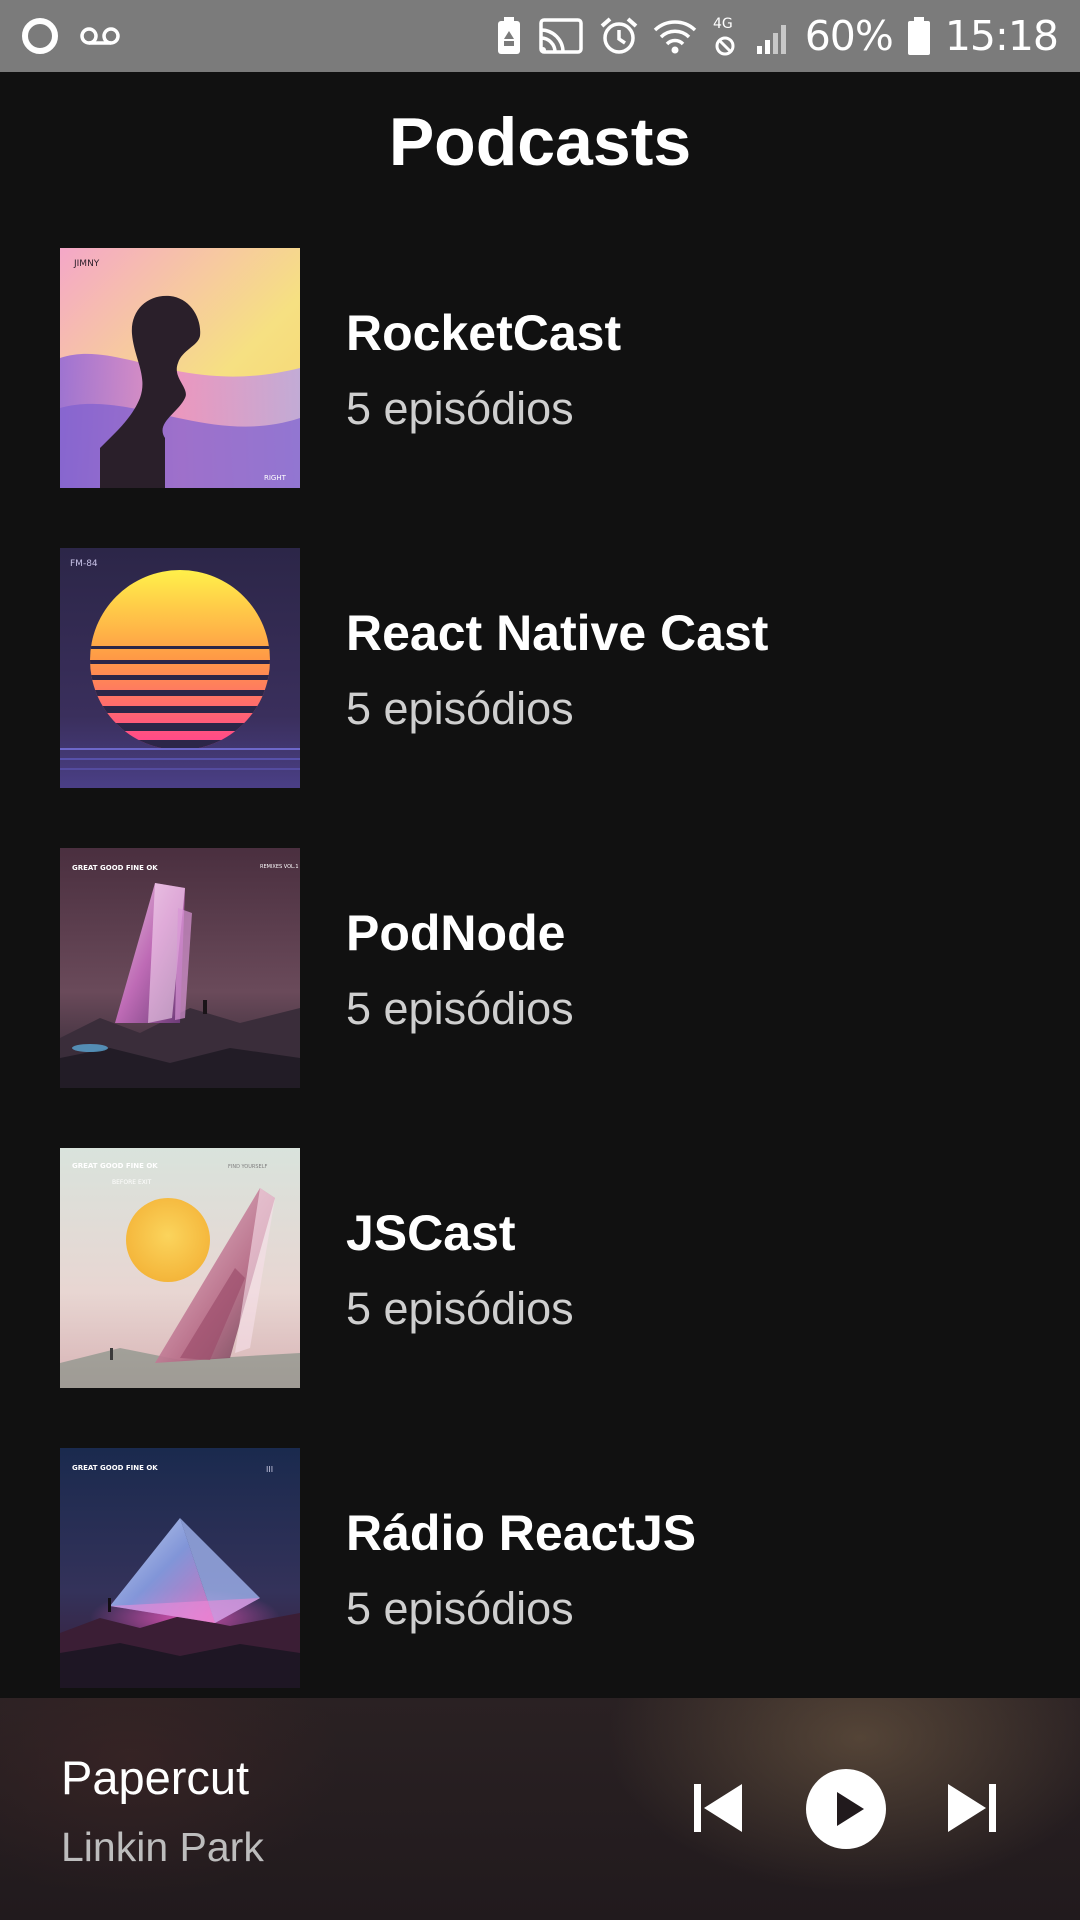  Describe the element at coordinates (162, 1847) in the screenshot. I see `player-artist: Linkin Park` at that location.